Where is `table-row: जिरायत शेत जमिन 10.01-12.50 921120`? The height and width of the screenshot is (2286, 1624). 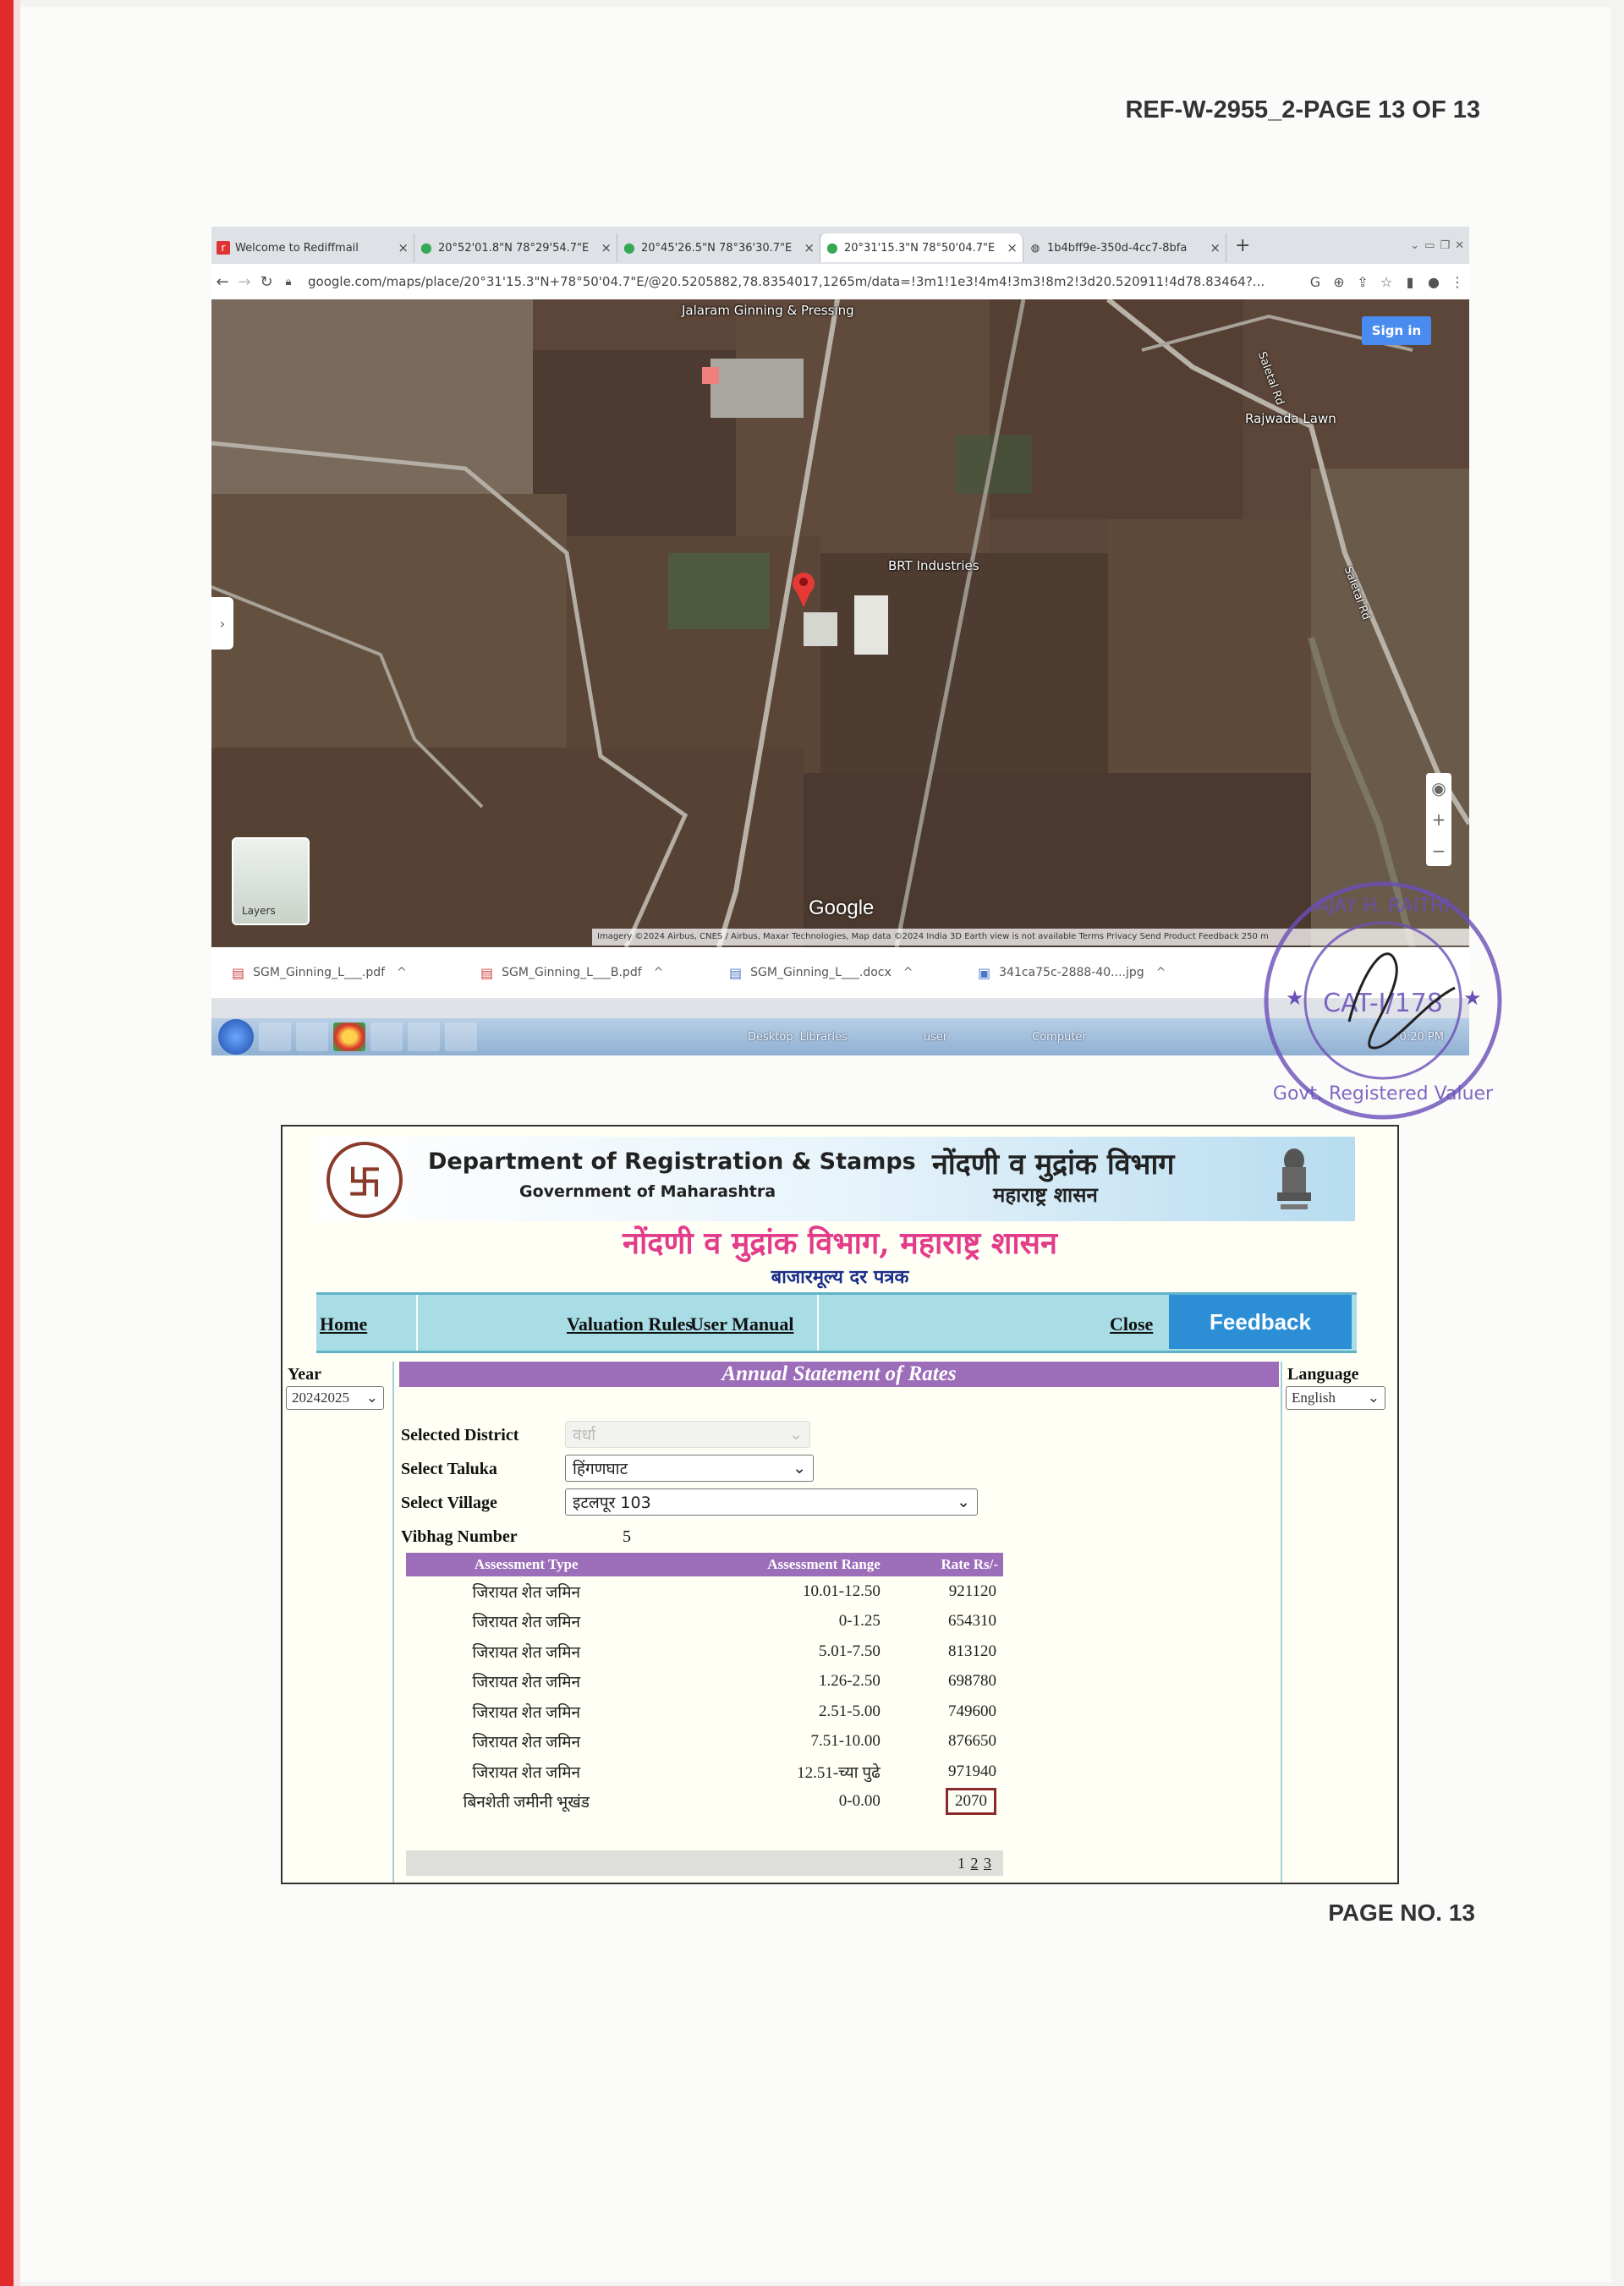
table-row: जिरायत शेत जमिन 10.01-12.50 921120 is located at coordinates (705, 1591).